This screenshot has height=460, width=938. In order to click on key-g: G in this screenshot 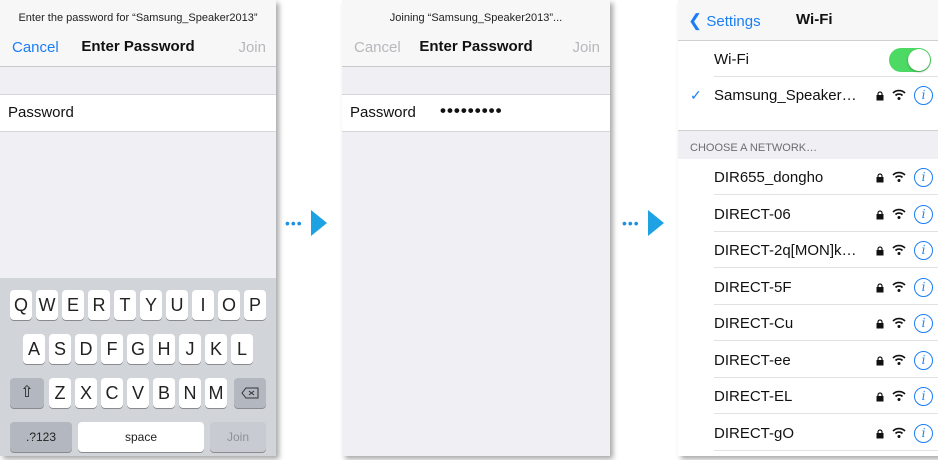, I will do `click(138, 349)`.